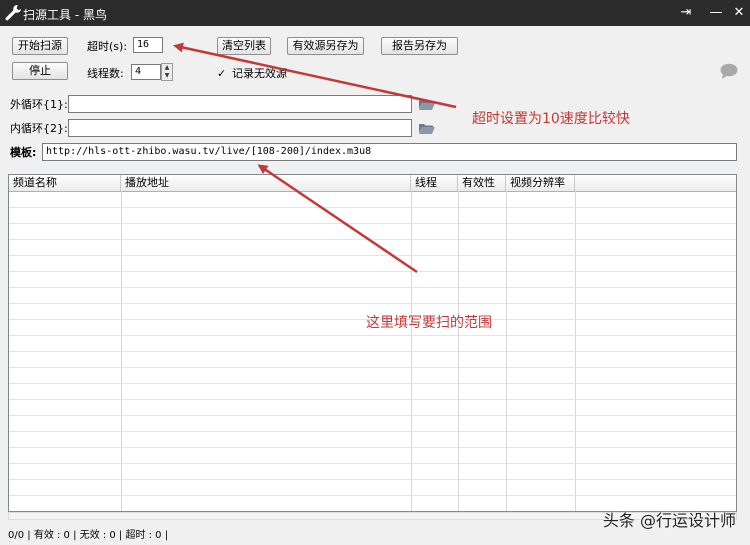  What do you see at coordinates (40, 71) in the screenshot?
I see `stop-button: 停止` at bounding box center [40, 71].